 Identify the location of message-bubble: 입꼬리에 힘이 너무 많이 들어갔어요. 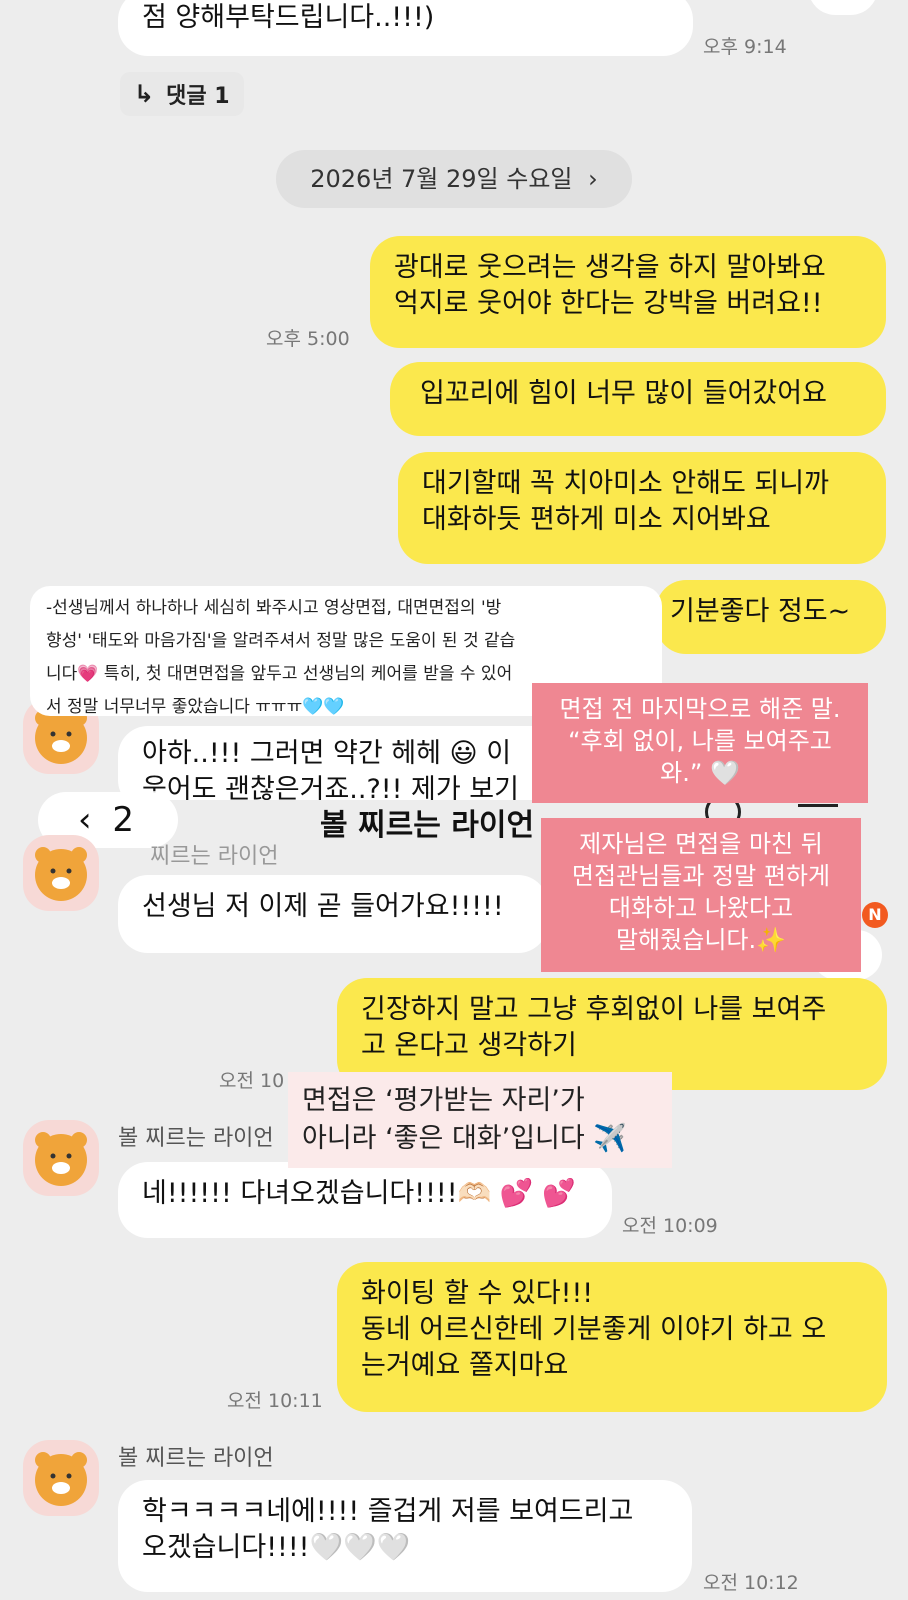
(638, 399).